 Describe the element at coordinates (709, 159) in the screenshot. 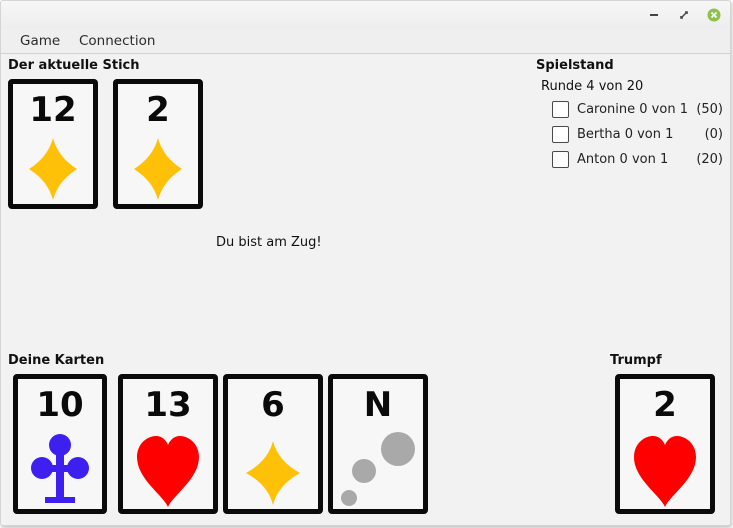

I see `player-points: (20)` at that location.